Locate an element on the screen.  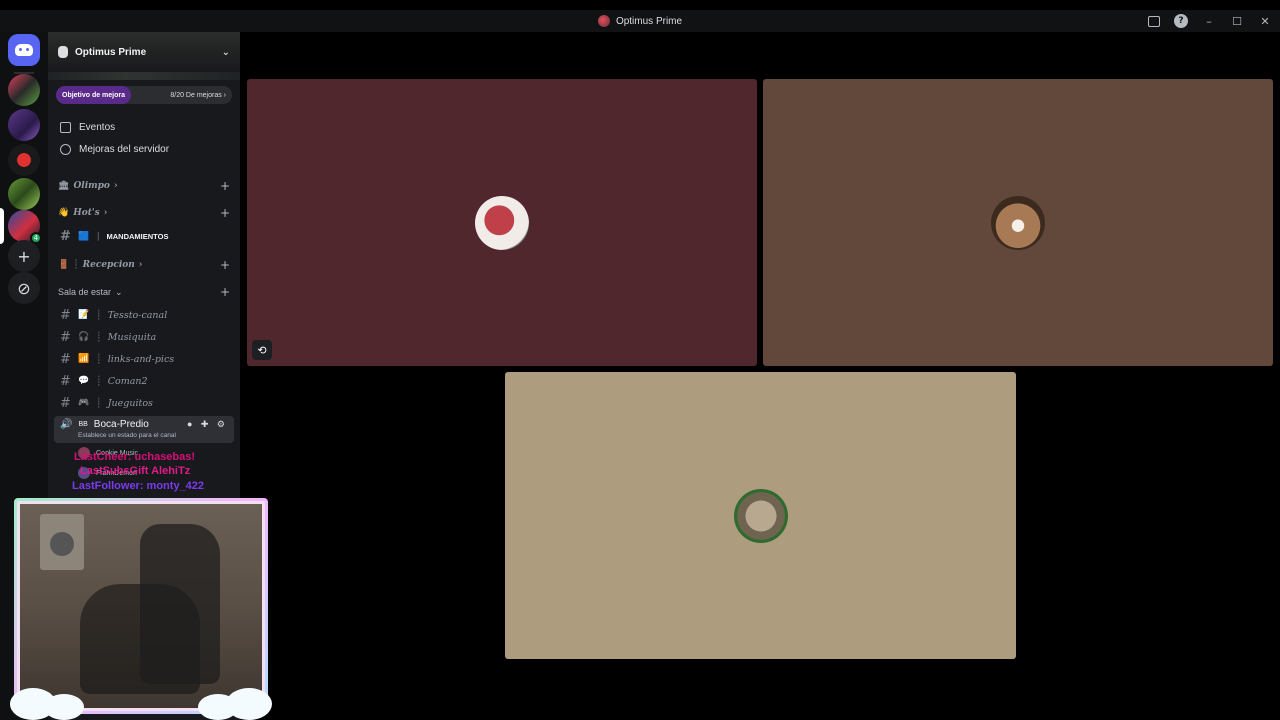
window-title: Optimus Prime is located at coordinates (640, 21).